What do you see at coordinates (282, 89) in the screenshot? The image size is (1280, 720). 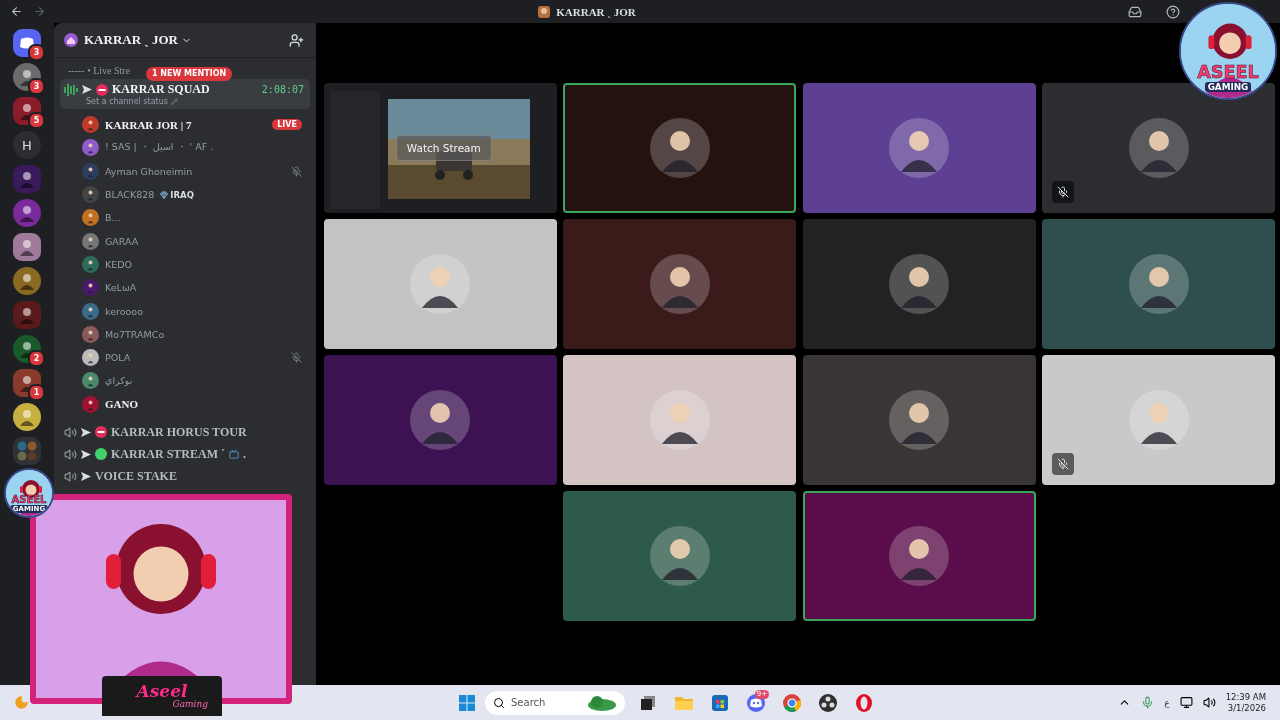 I see `call-timer: 2:08:07` at bounding box center [282, 89].